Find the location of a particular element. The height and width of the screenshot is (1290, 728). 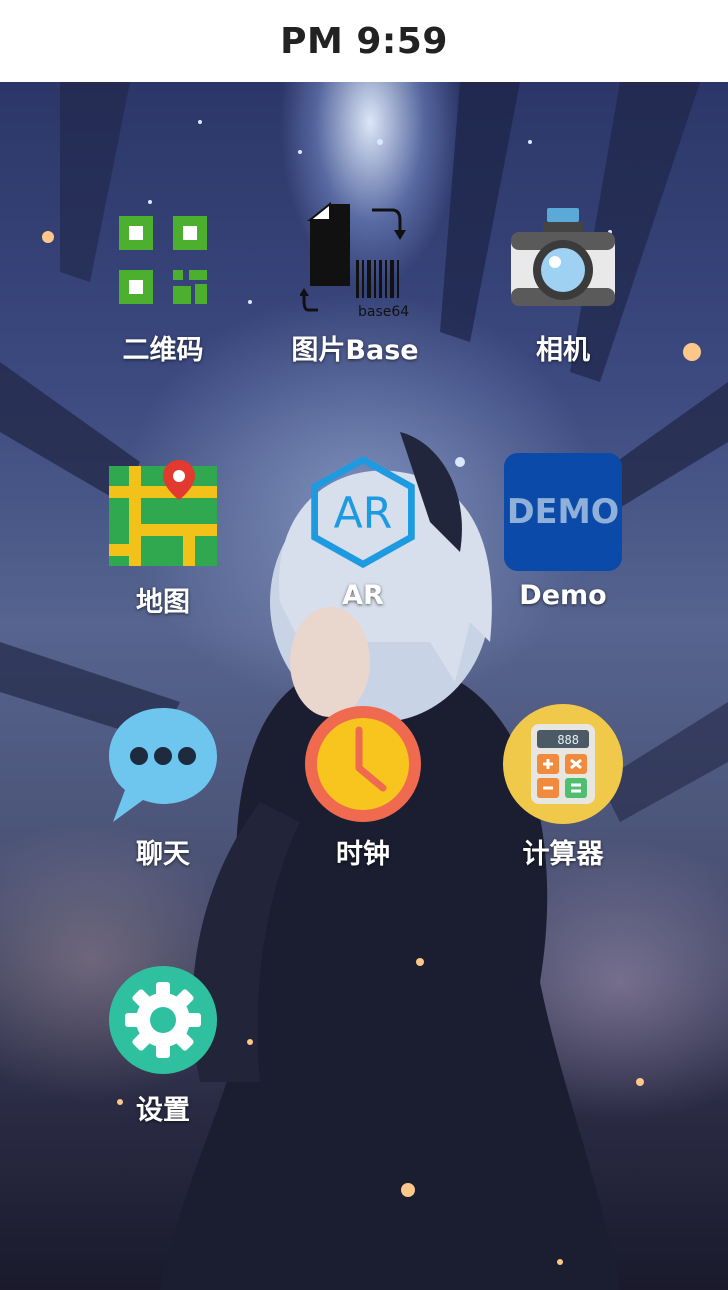

svg-text: DEMO is located at coordinates (563, 511).